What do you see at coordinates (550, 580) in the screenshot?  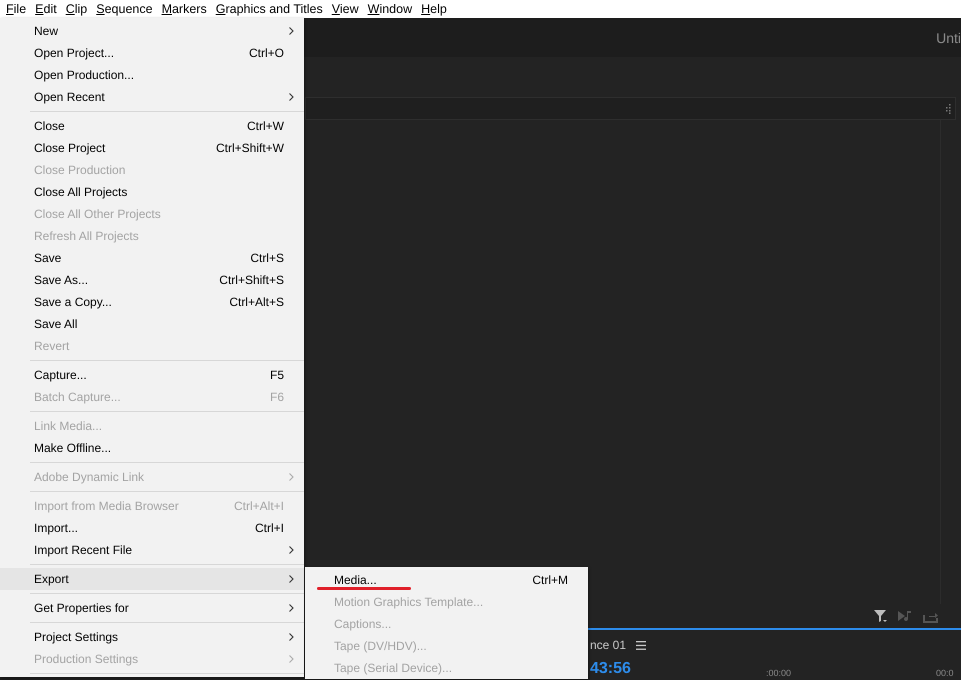 I see `shortcut-text: Ctrl+M` at bounding box center [550, 580].